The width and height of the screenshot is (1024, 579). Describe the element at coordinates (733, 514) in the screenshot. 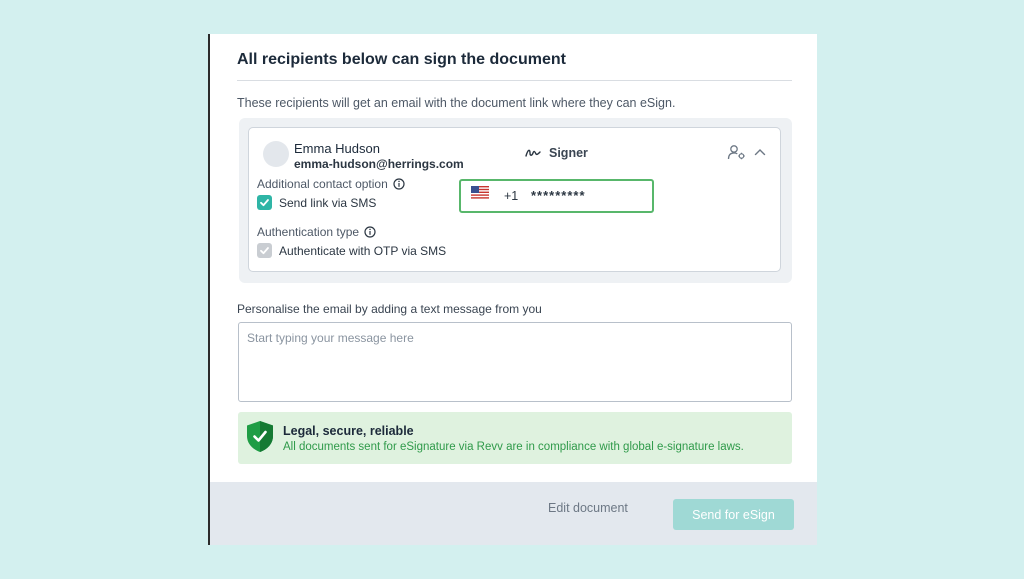

I see `send-for-esign-button: Send for eSign` at that location.